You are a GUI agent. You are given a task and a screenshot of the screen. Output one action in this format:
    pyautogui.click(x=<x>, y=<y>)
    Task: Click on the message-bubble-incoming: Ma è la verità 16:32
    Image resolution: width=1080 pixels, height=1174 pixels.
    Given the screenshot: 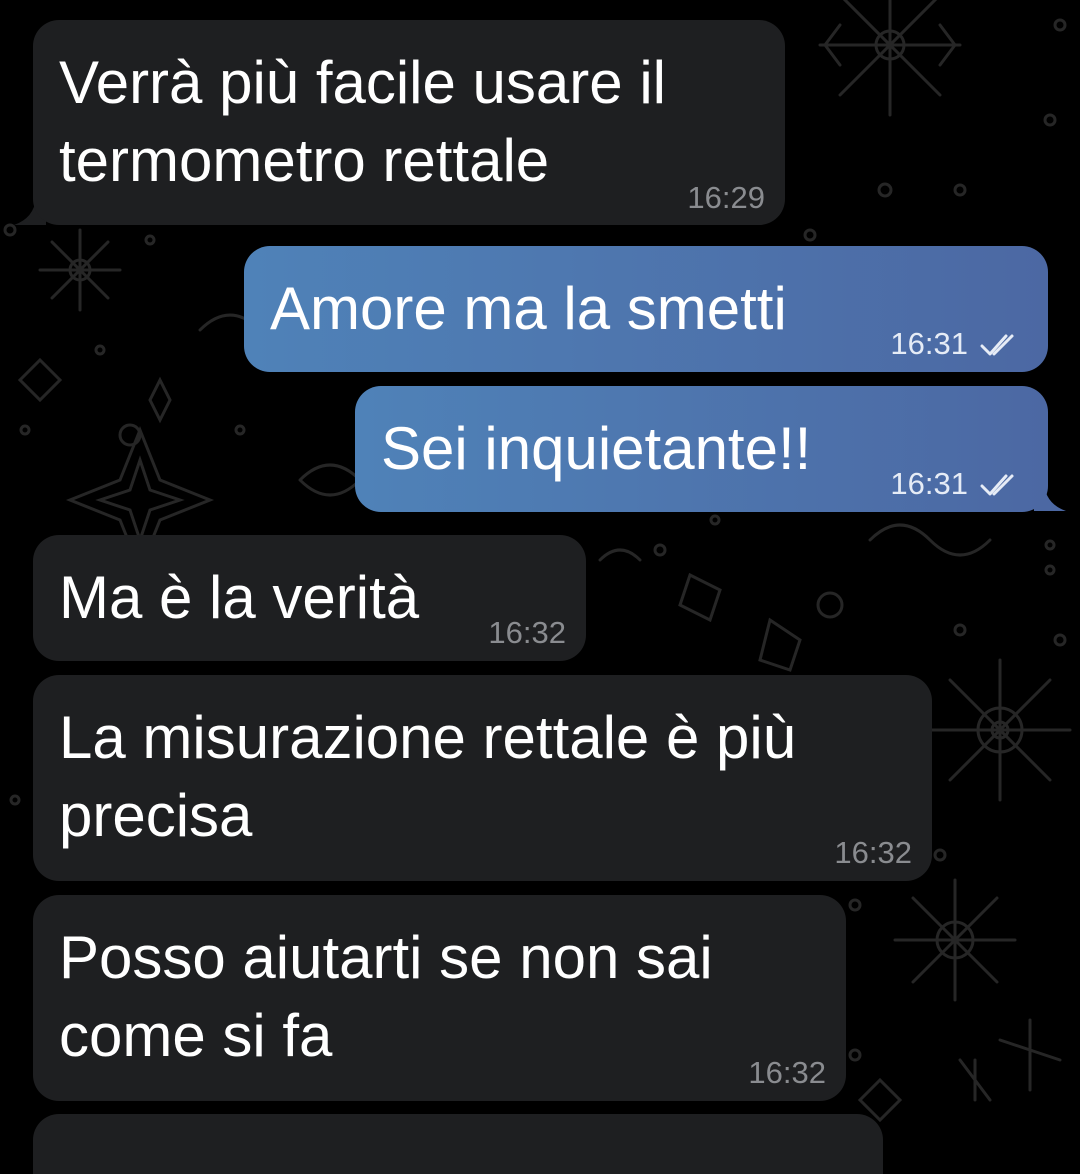 What is the action you would take?
    pyautogui.click(x=309, y=598)
    